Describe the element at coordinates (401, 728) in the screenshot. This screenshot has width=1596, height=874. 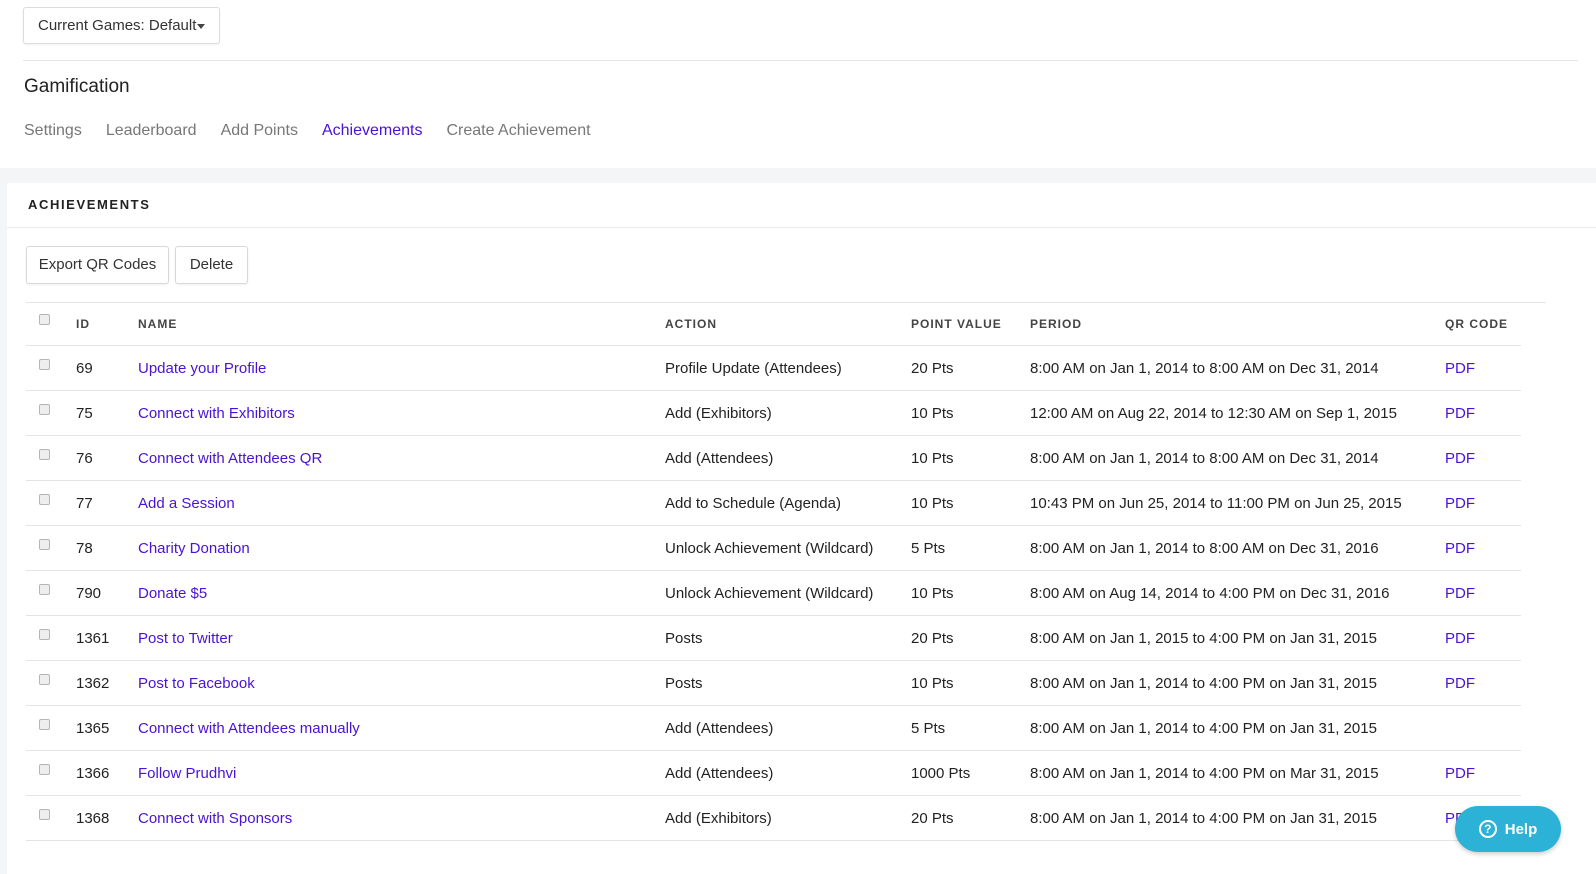
I see `cell-name: Connect with Attendees manually` at that location.